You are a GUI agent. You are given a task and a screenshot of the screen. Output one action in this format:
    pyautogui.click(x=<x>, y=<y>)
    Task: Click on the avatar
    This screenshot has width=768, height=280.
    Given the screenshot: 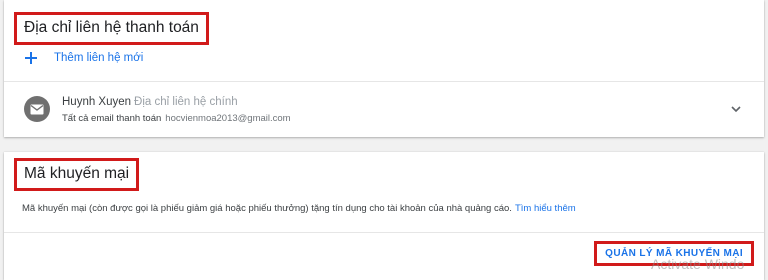 What is the action you would take?
    pyautogui.click(x=37, y=109)
    